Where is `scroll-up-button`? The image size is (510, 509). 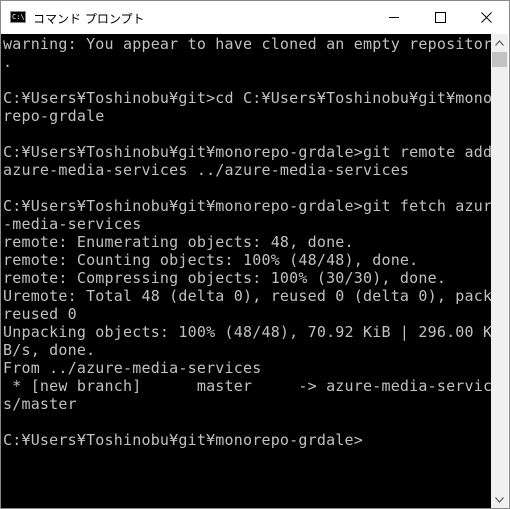
scroll-up-button is located at coordinates (499, 42).